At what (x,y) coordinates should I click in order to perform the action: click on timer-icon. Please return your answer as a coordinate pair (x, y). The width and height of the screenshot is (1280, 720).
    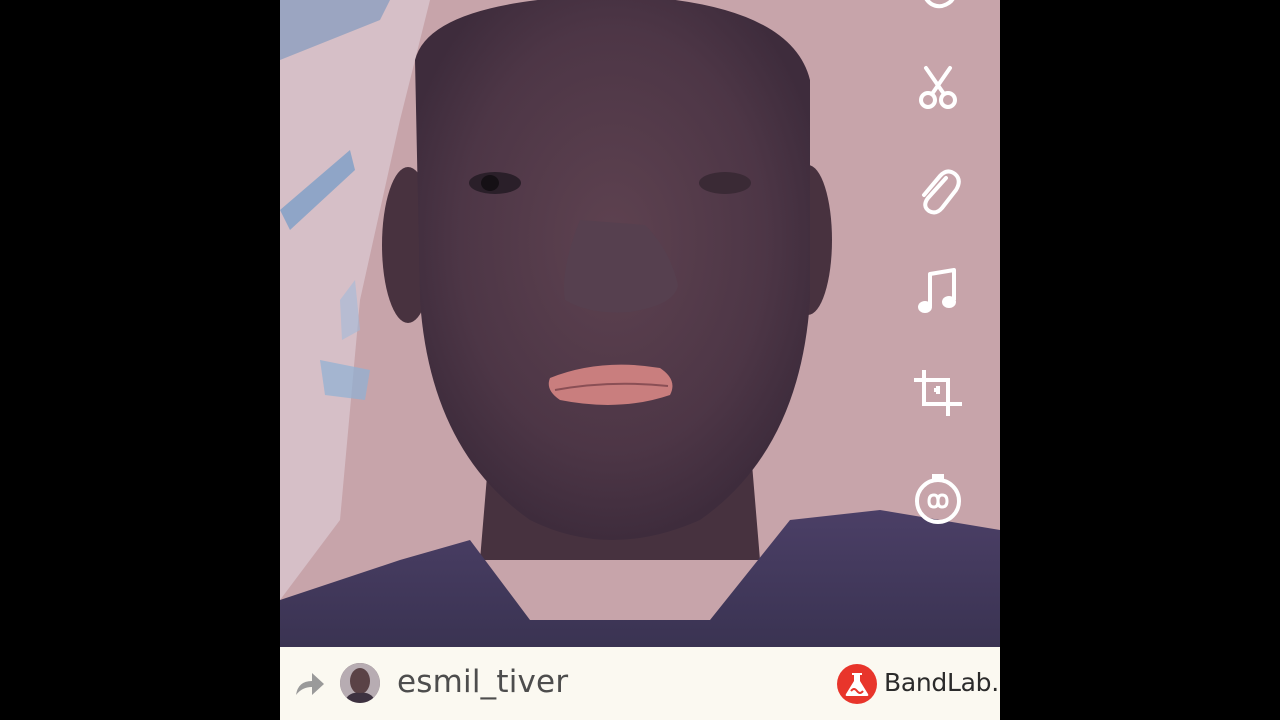
    Looking at the image, I should click on (938, 498).